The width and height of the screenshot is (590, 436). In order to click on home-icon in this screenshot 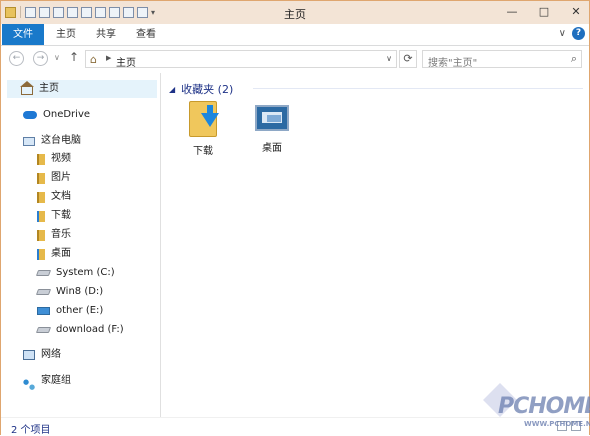, I will do `click(27, 87)`.